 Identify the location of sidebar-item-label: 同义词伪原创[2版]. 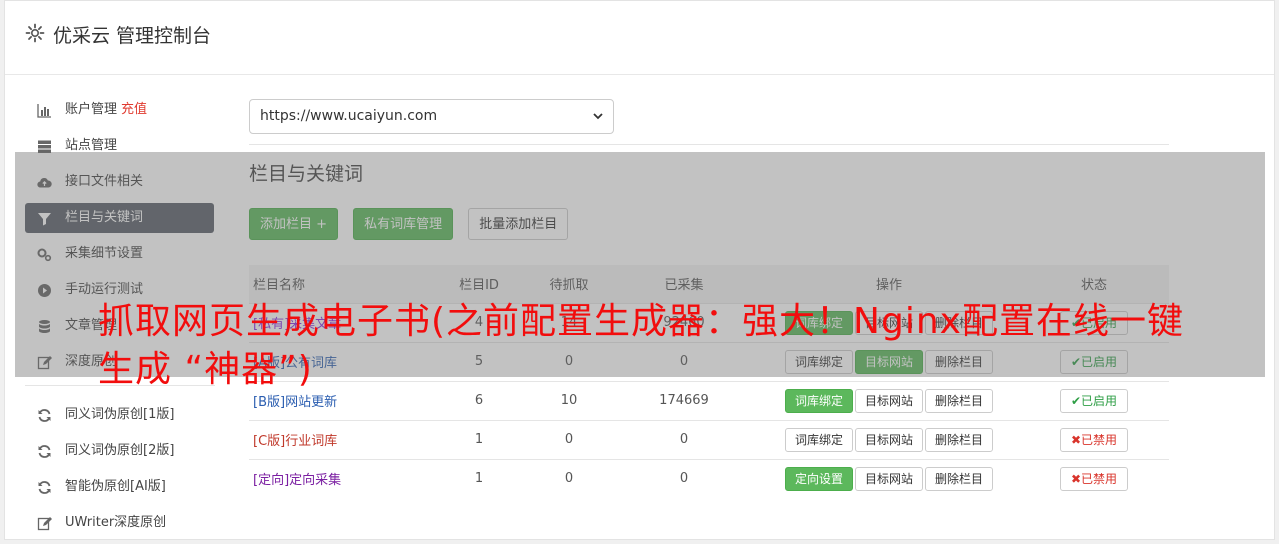
(120, 450).